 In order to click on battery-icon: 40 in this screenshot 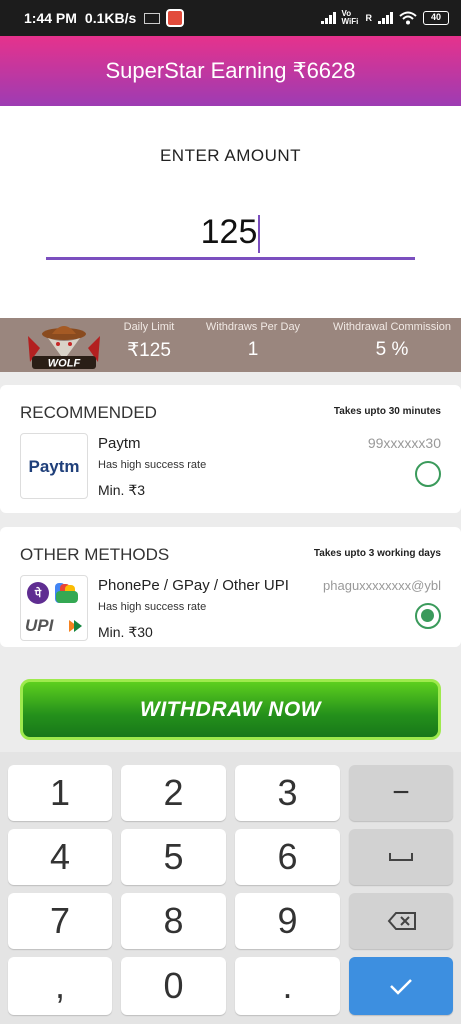, I will do `click(436, 18)`.